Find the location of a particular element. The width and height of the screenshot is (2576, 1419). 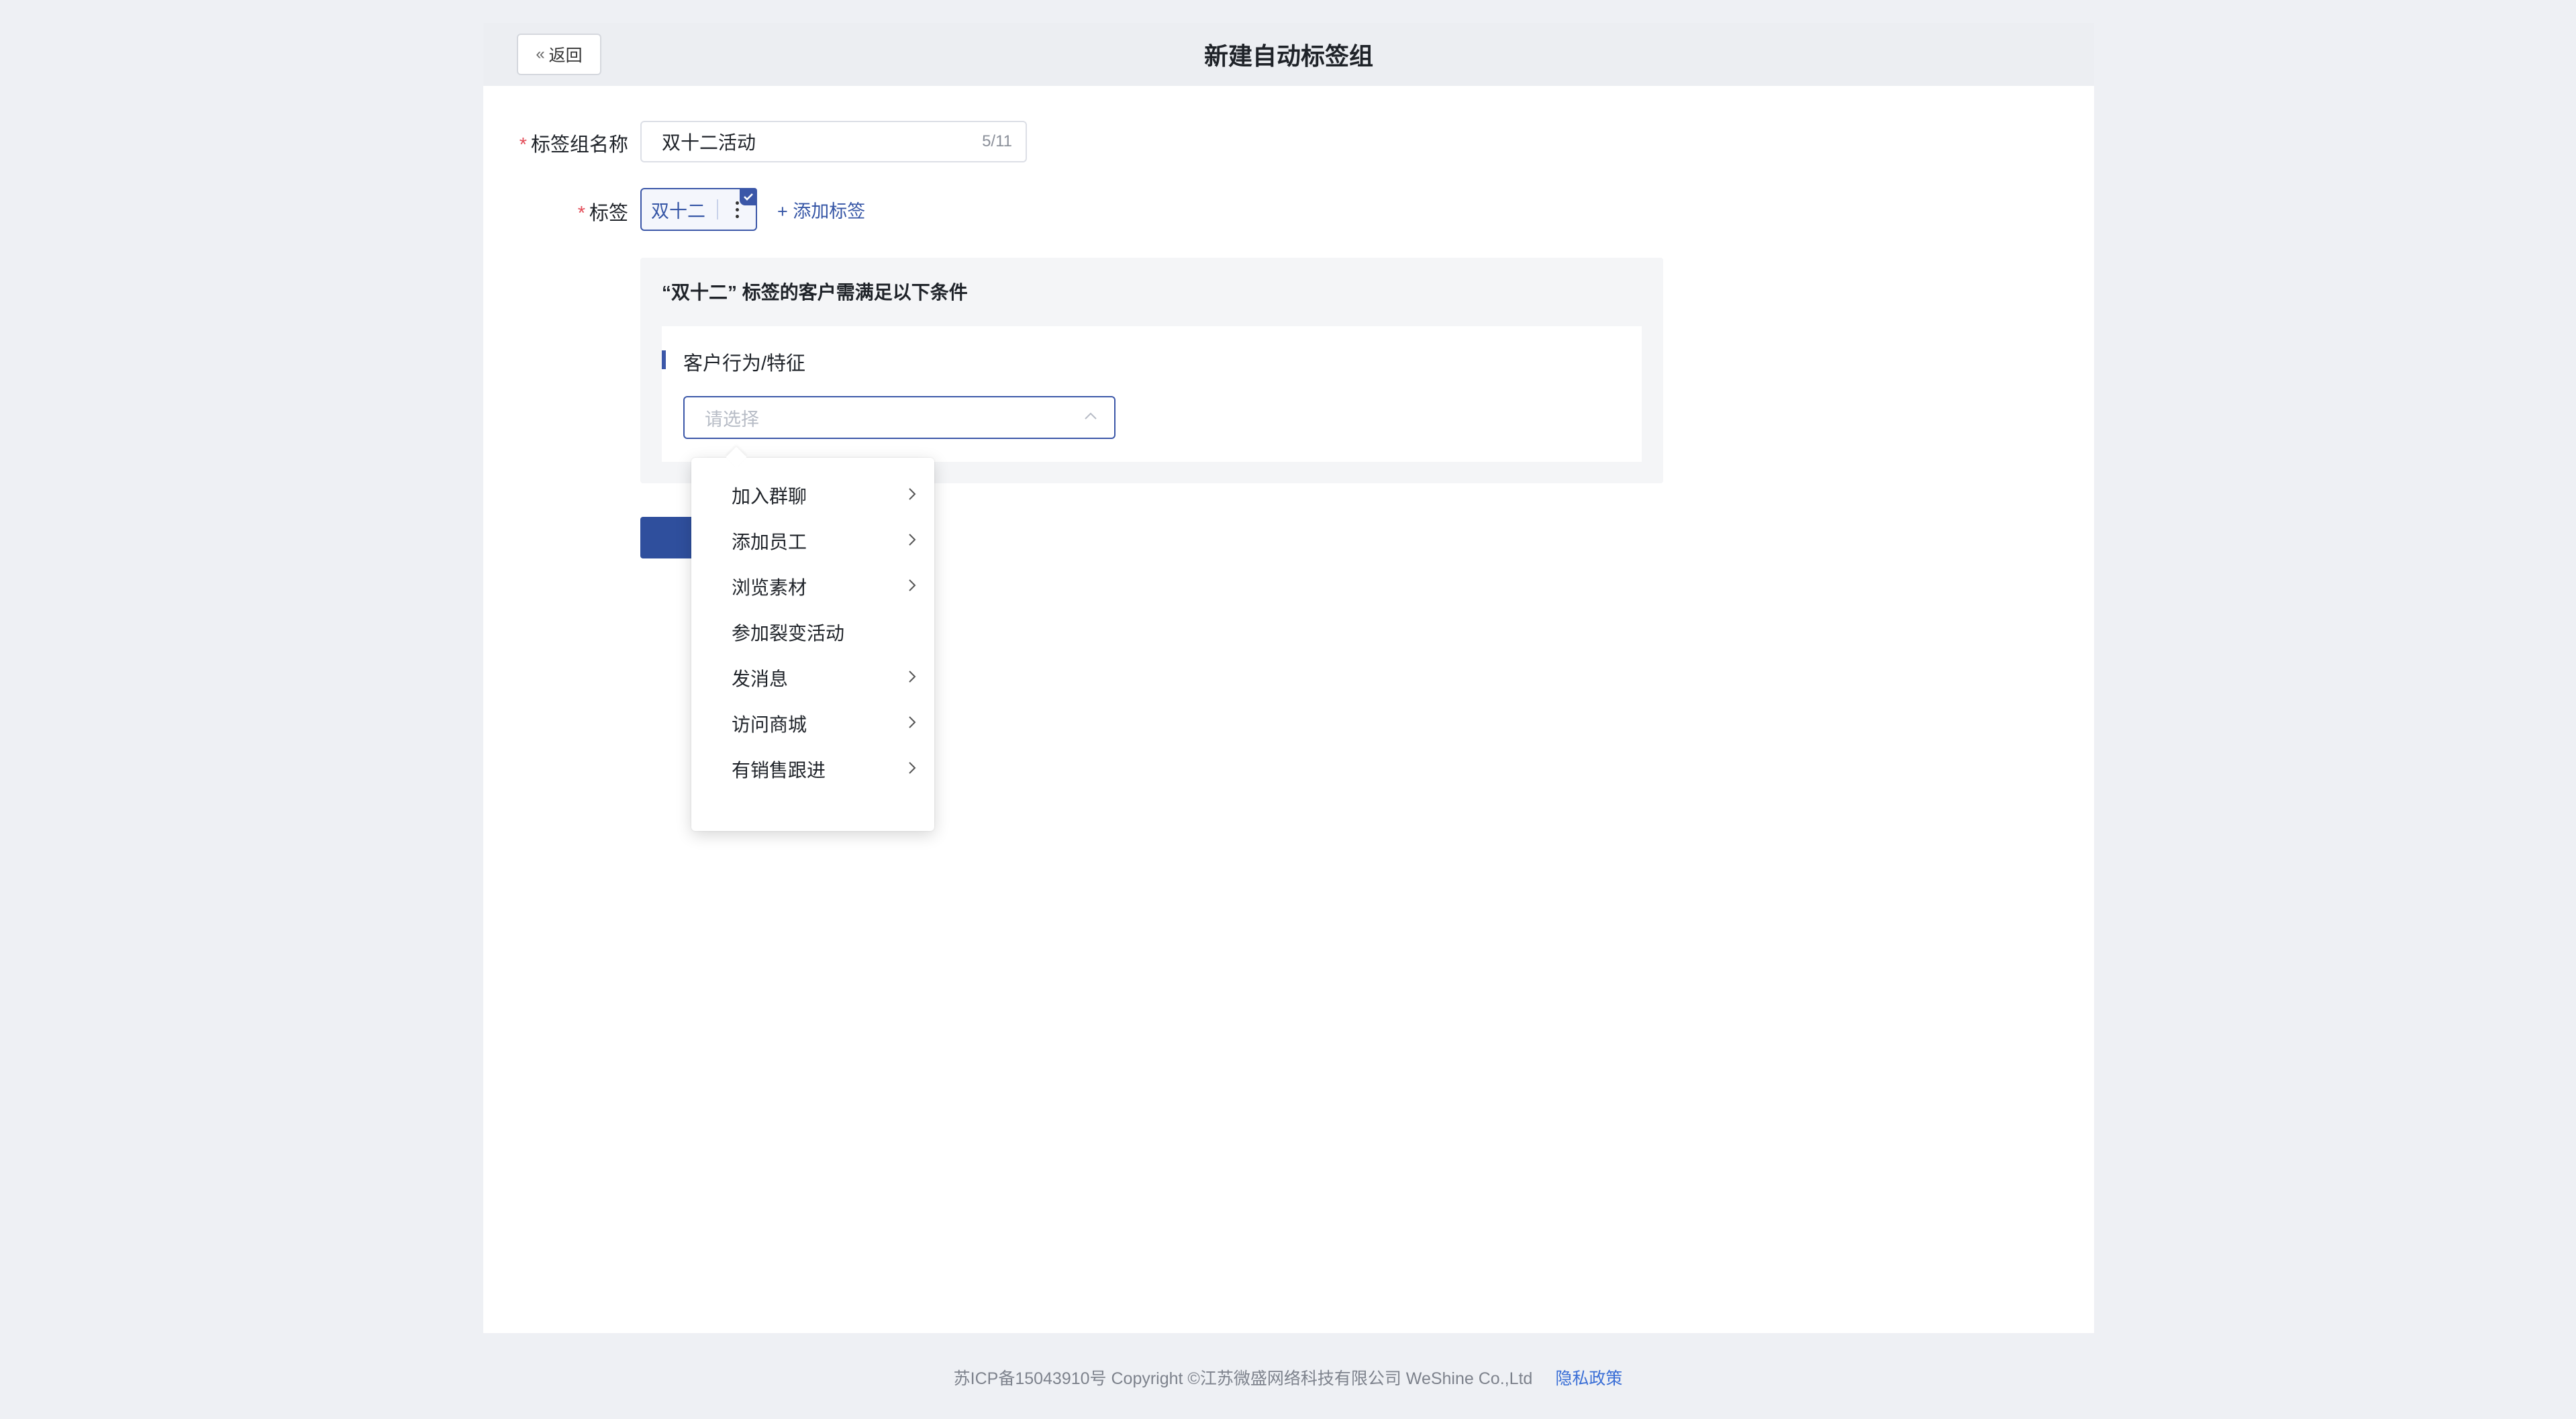

back-button-label: 返回 is located at coordinates (565, 55).